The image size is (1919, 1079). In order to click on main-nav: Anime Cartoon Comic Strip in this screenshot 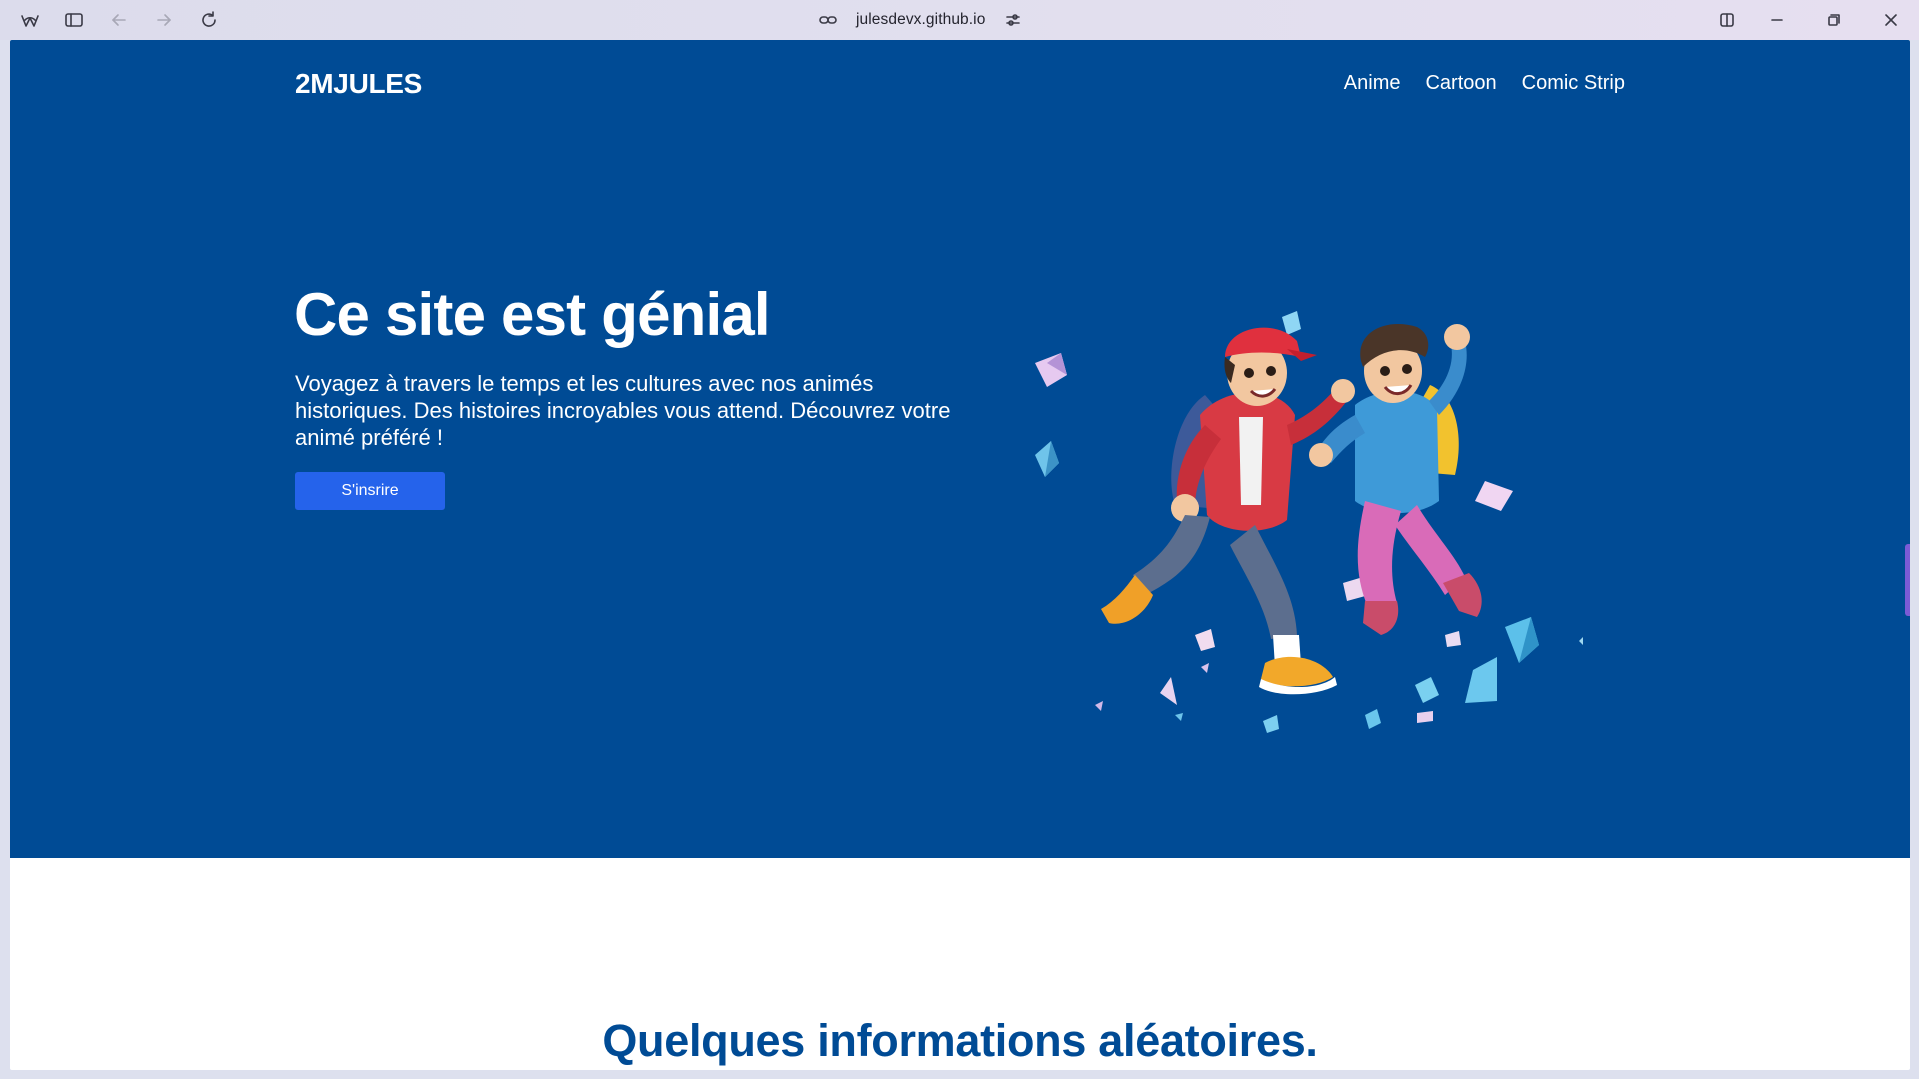, I will do `click(1484, 83)`.